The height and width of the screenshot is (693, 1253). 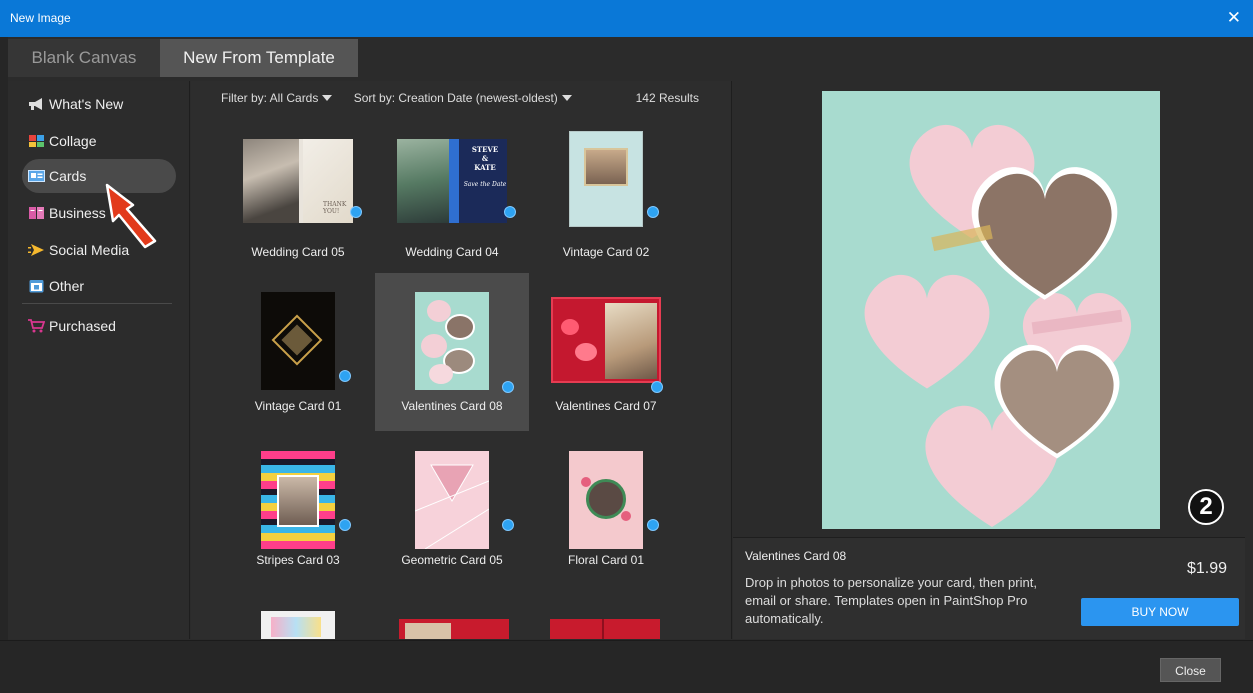 I want to click on window-title: New Image, so click(x=40, y=18).